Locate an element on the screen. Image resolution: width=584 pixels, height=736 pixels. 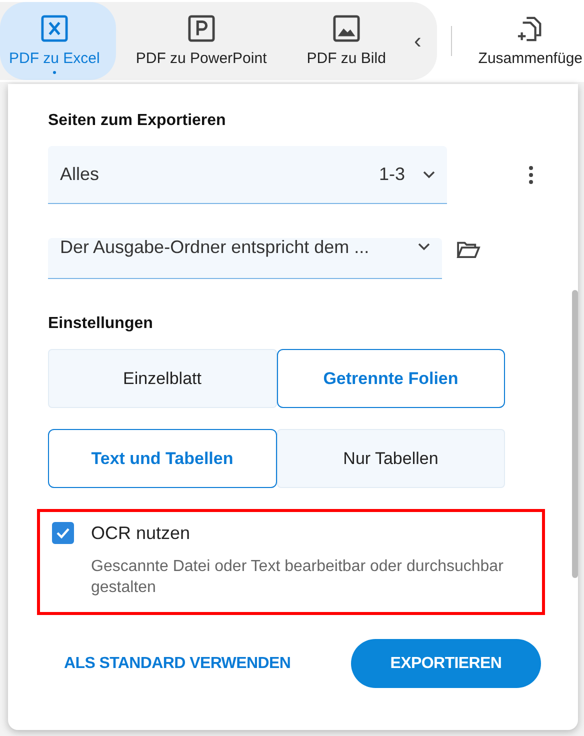
presentation-icon is located at coordinates (201, 28).